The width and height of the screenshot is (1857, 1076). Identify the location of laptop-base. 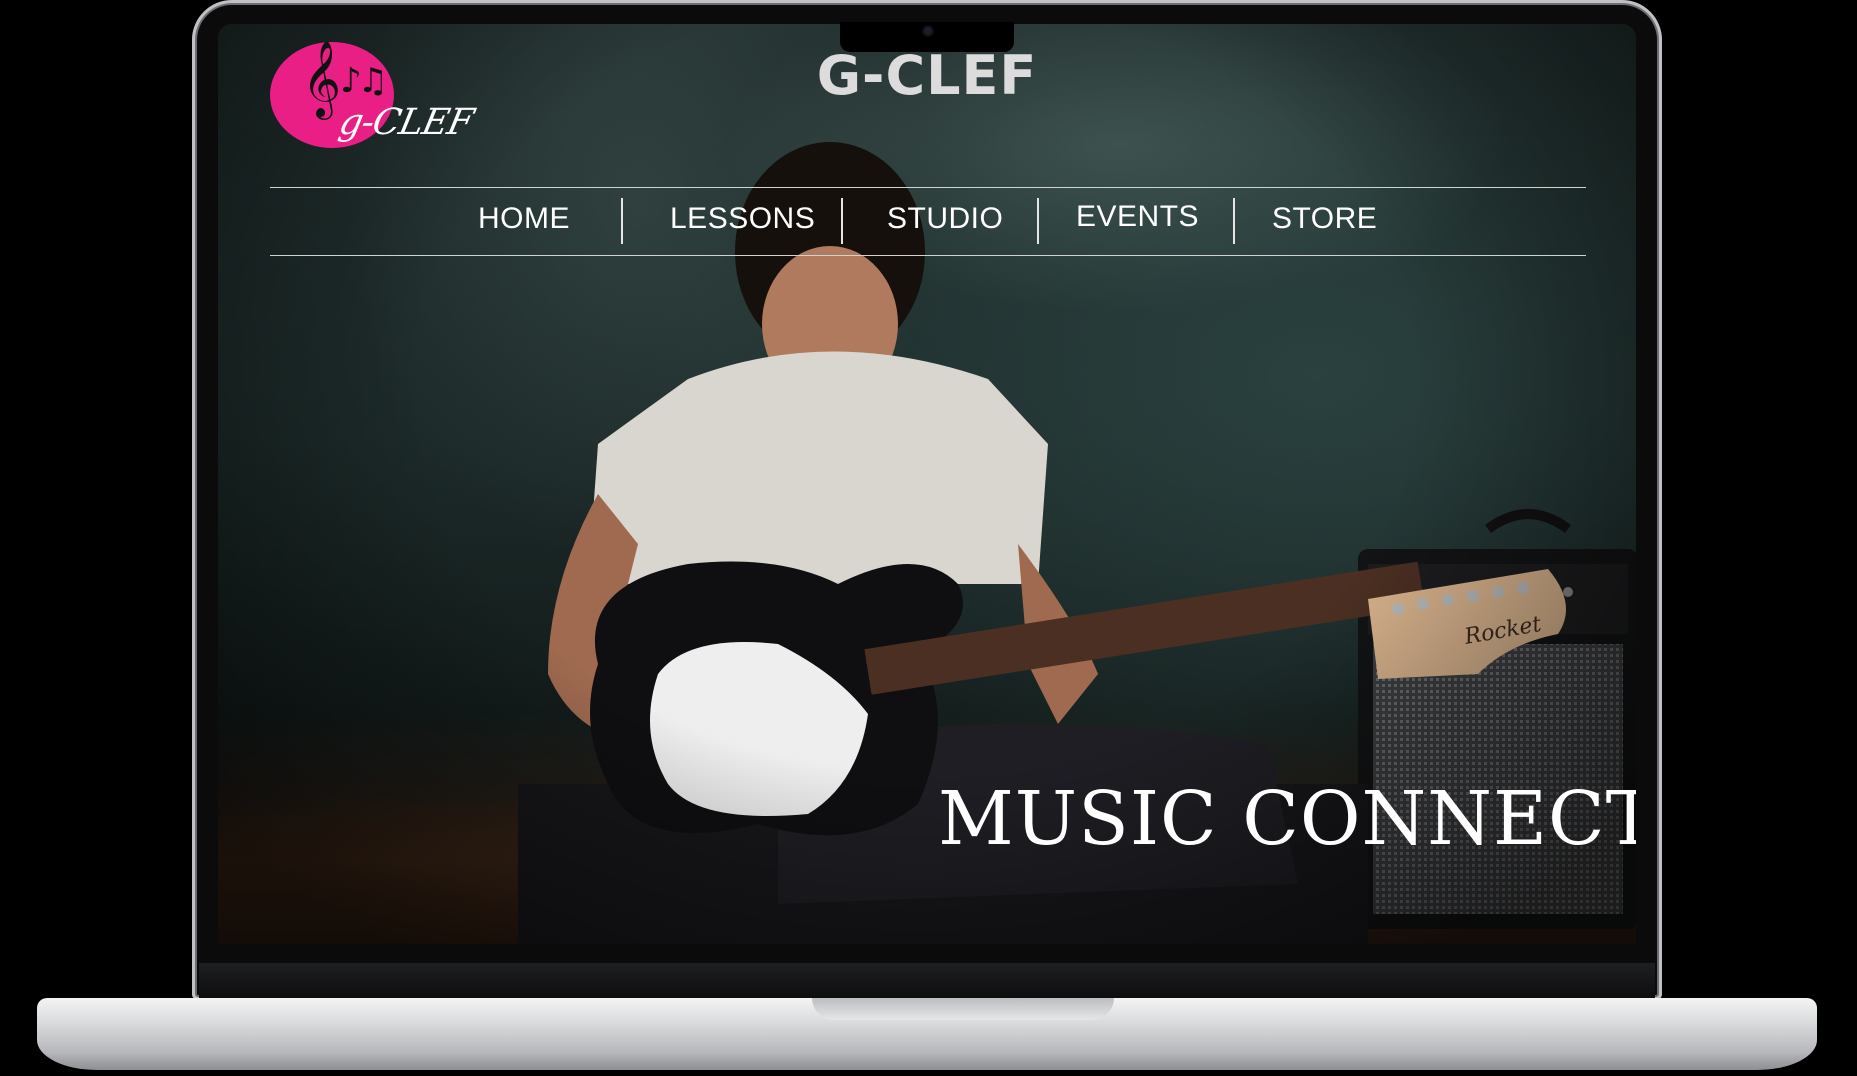
(927, 1034).